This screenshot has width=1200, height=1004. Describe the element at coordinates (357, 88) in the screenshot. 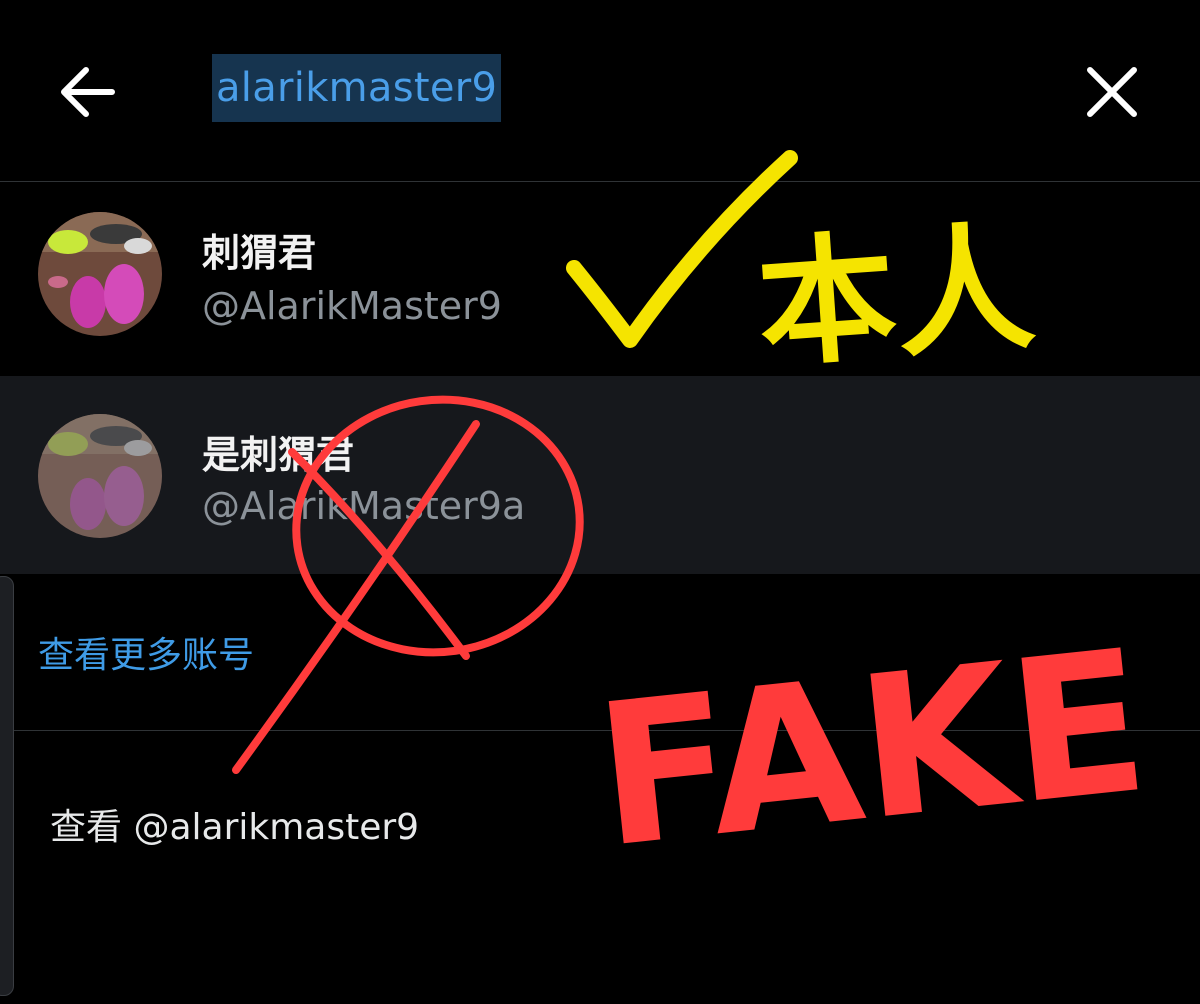

I see `search-input: alarikmaster9` at that location.